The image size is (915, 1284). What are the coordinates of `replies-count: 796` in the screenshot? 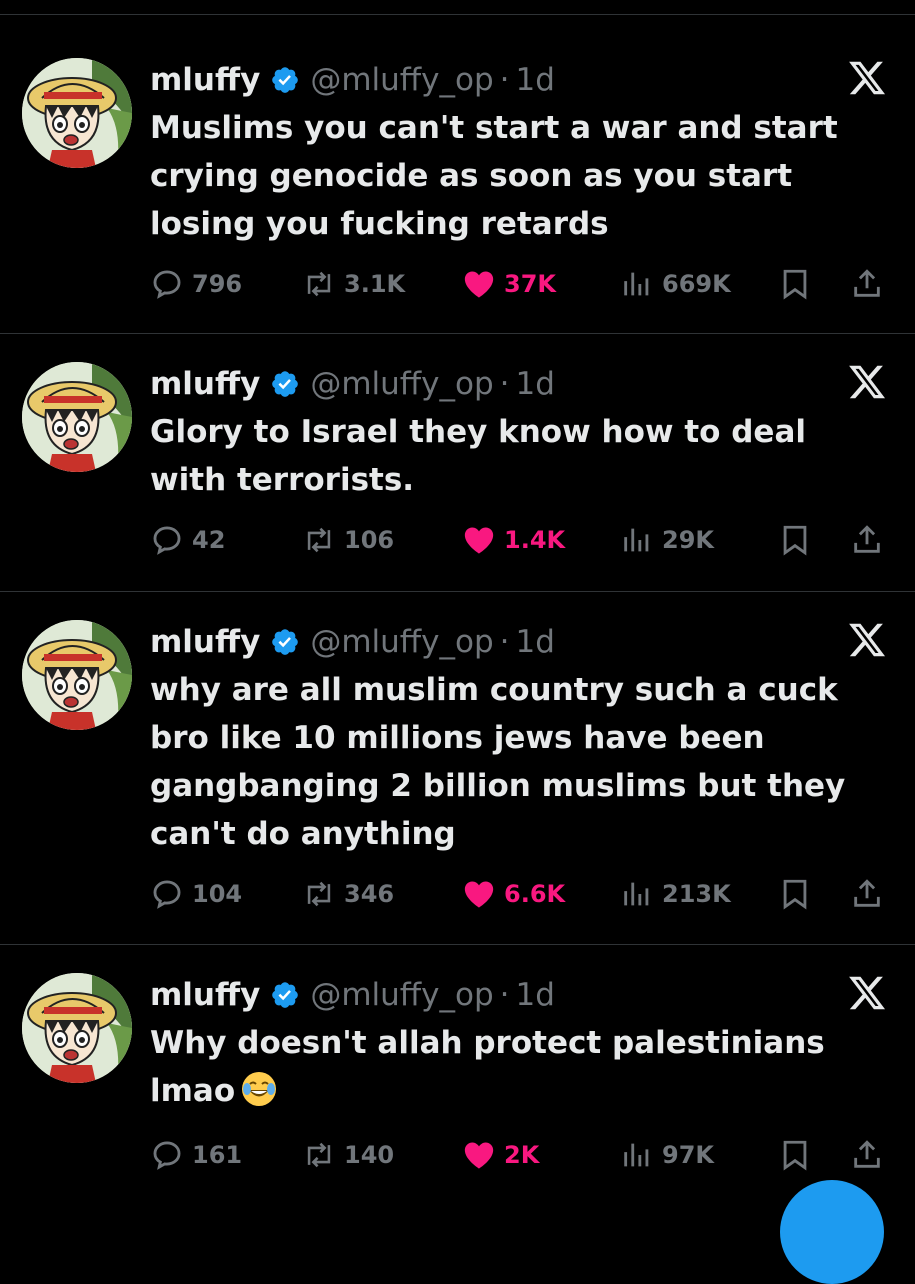 It's located at (217, 284).